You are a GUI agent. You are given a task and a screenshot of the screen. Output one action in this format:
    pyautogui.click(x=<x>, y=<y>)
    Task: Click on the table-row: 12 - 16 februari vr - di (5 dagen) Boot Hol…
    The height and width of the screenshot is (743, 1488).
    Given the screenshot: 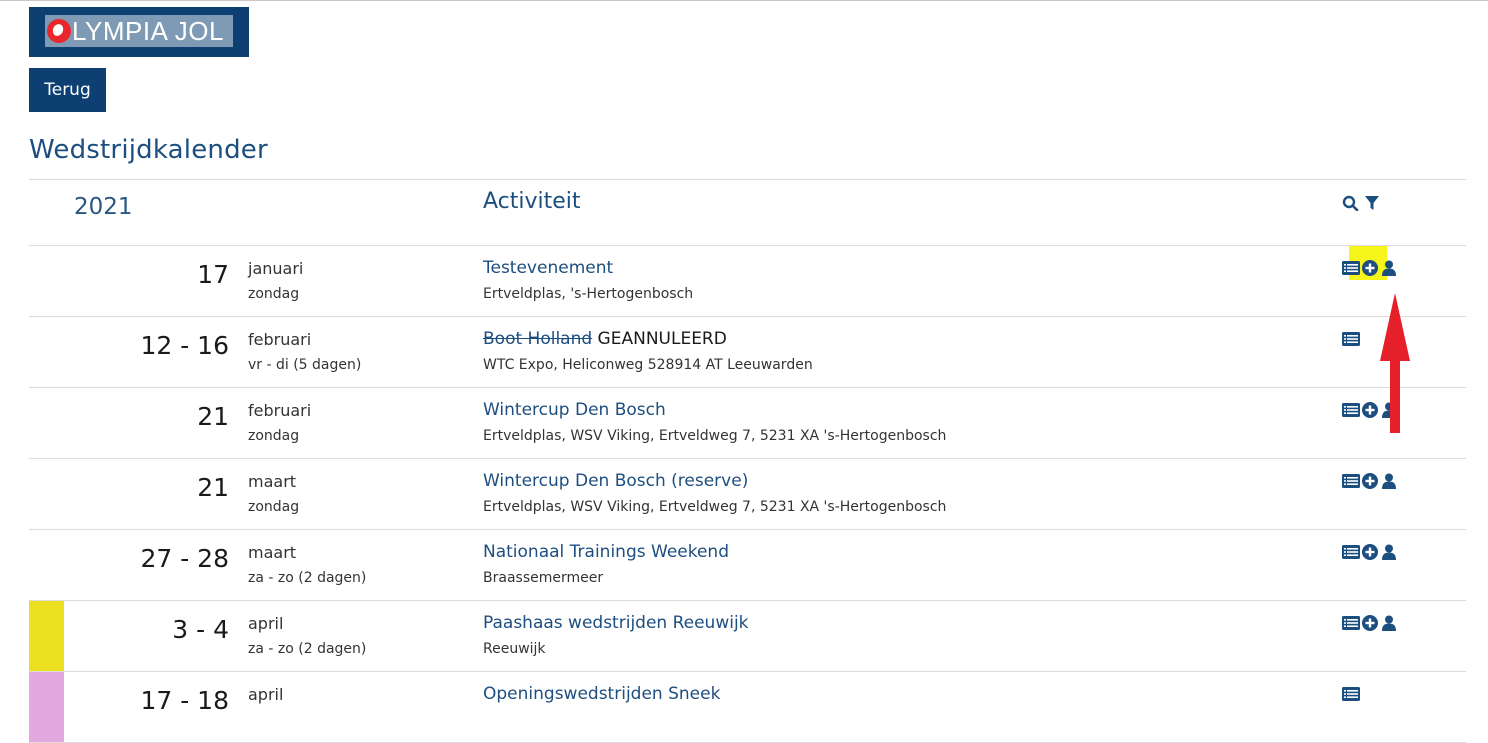 What is the action you would take?
    pyautogui.click(x=747, y=352)
    